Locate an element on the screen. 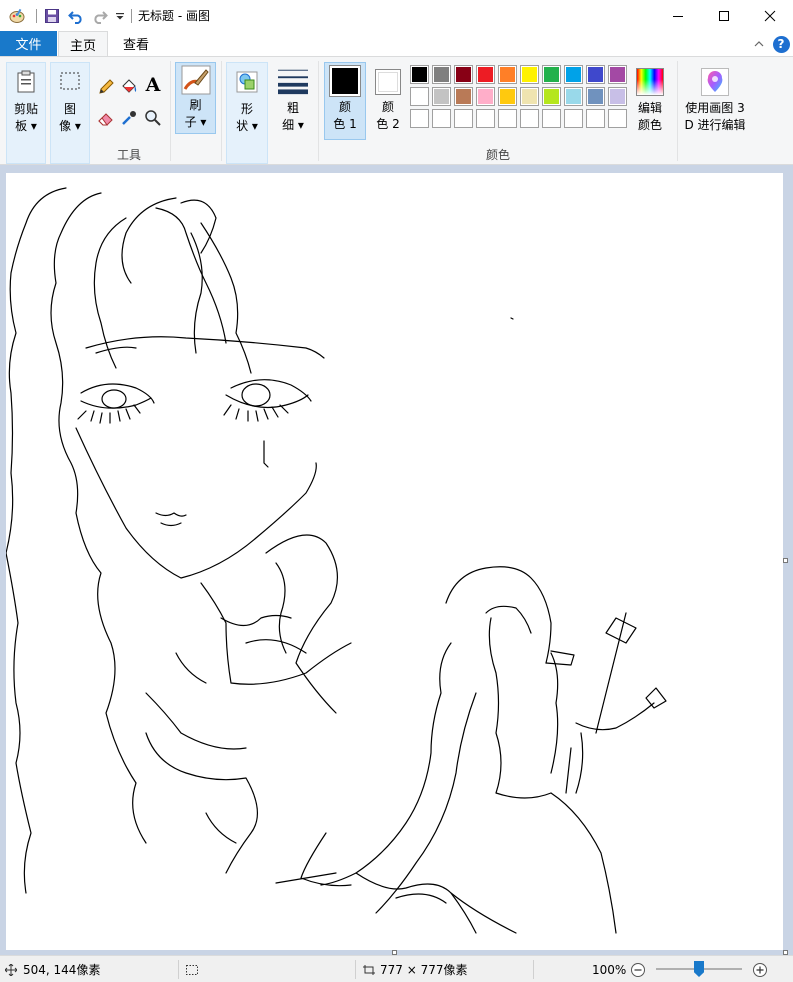 This screenshot has height=982, width=793. paint3d-label-2: D 进行编辑 is located at coordinates (715, 125).